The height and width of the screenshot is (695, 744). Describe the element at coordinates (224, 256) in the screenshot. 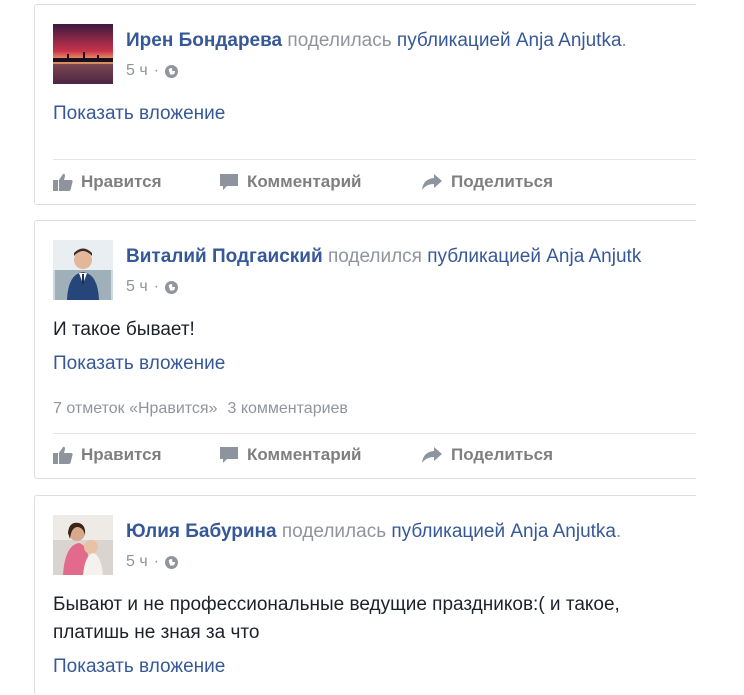

I see `author-name: Виталий Подгаиский` at that location.